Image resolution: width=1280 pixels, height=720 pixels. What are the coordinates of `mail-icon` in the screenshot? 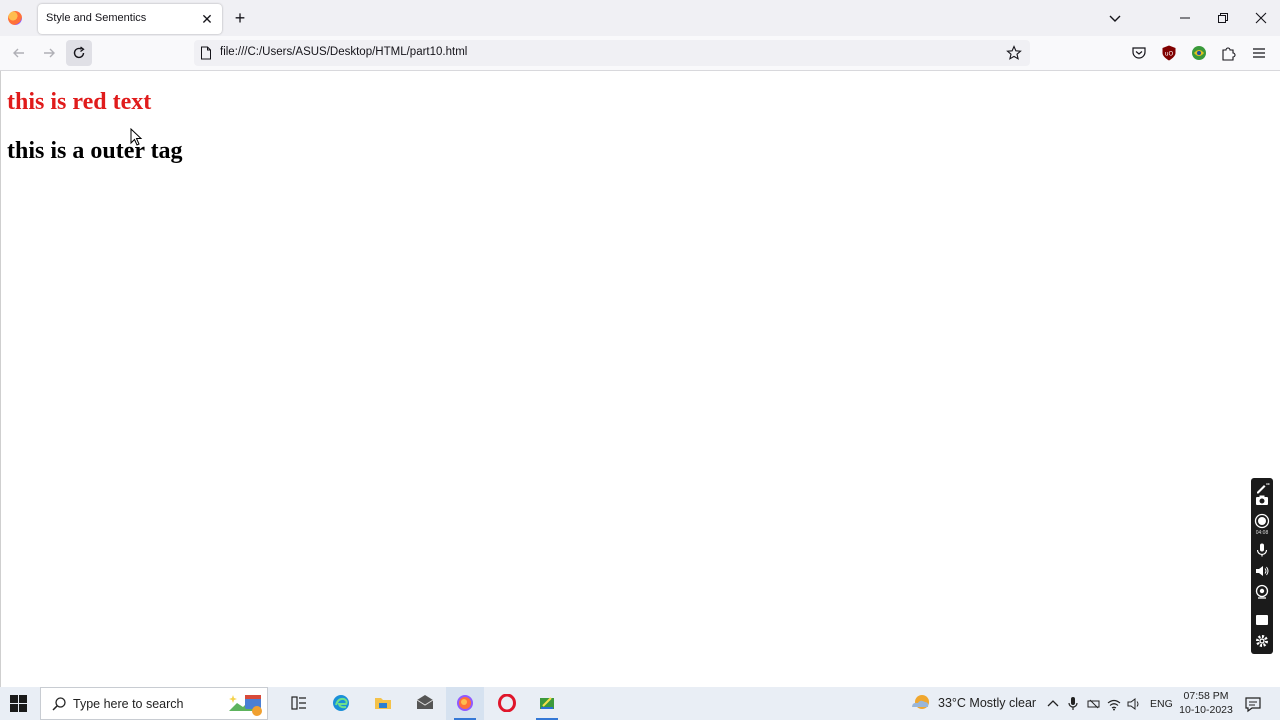 It's located at (425, 702).